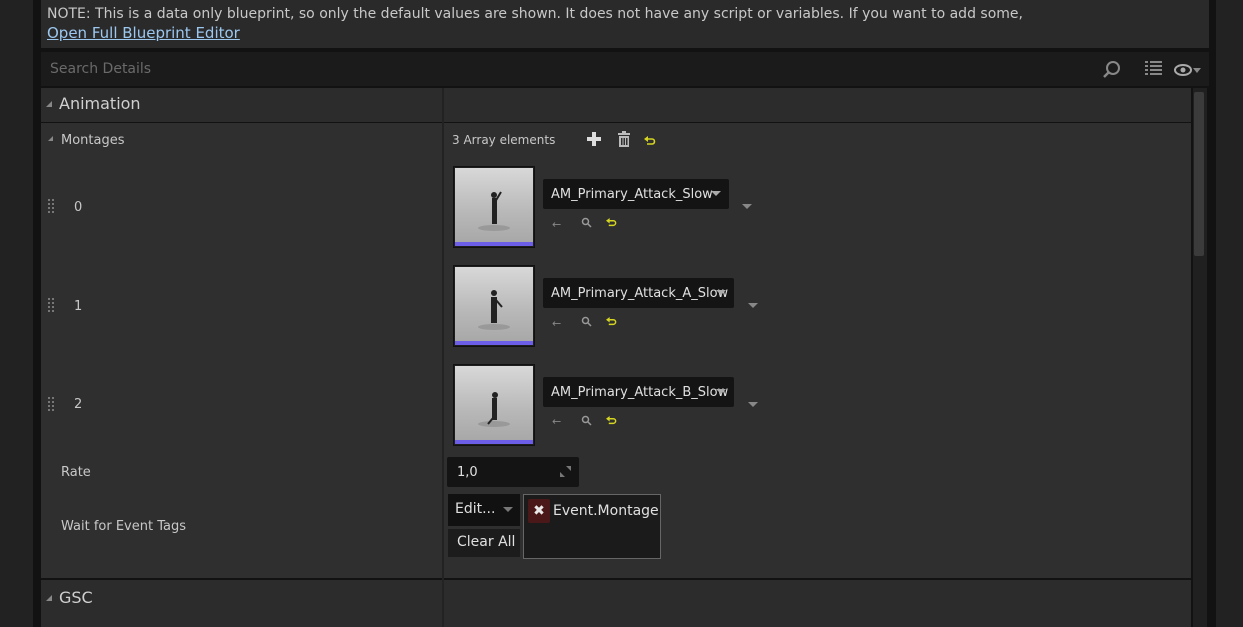  I want to click on outer-right-panel, so click(1229, 313).